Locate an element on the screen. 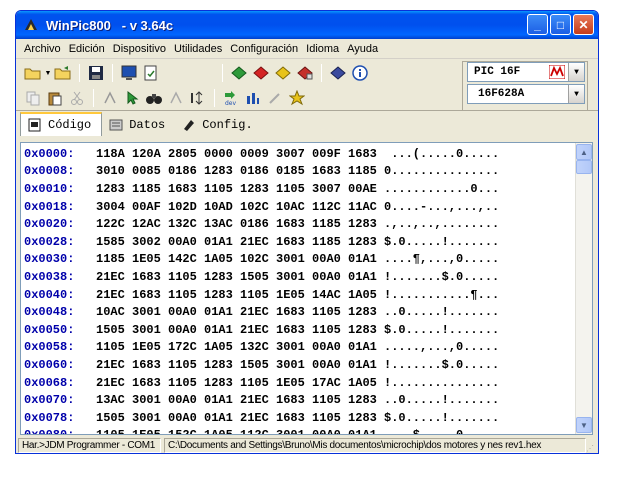 The image size is (620, 482). hex-row-values: 3004 00AF 102D 10AD 102C 10AC 112C 11AC is located at coordinates (240, 207).